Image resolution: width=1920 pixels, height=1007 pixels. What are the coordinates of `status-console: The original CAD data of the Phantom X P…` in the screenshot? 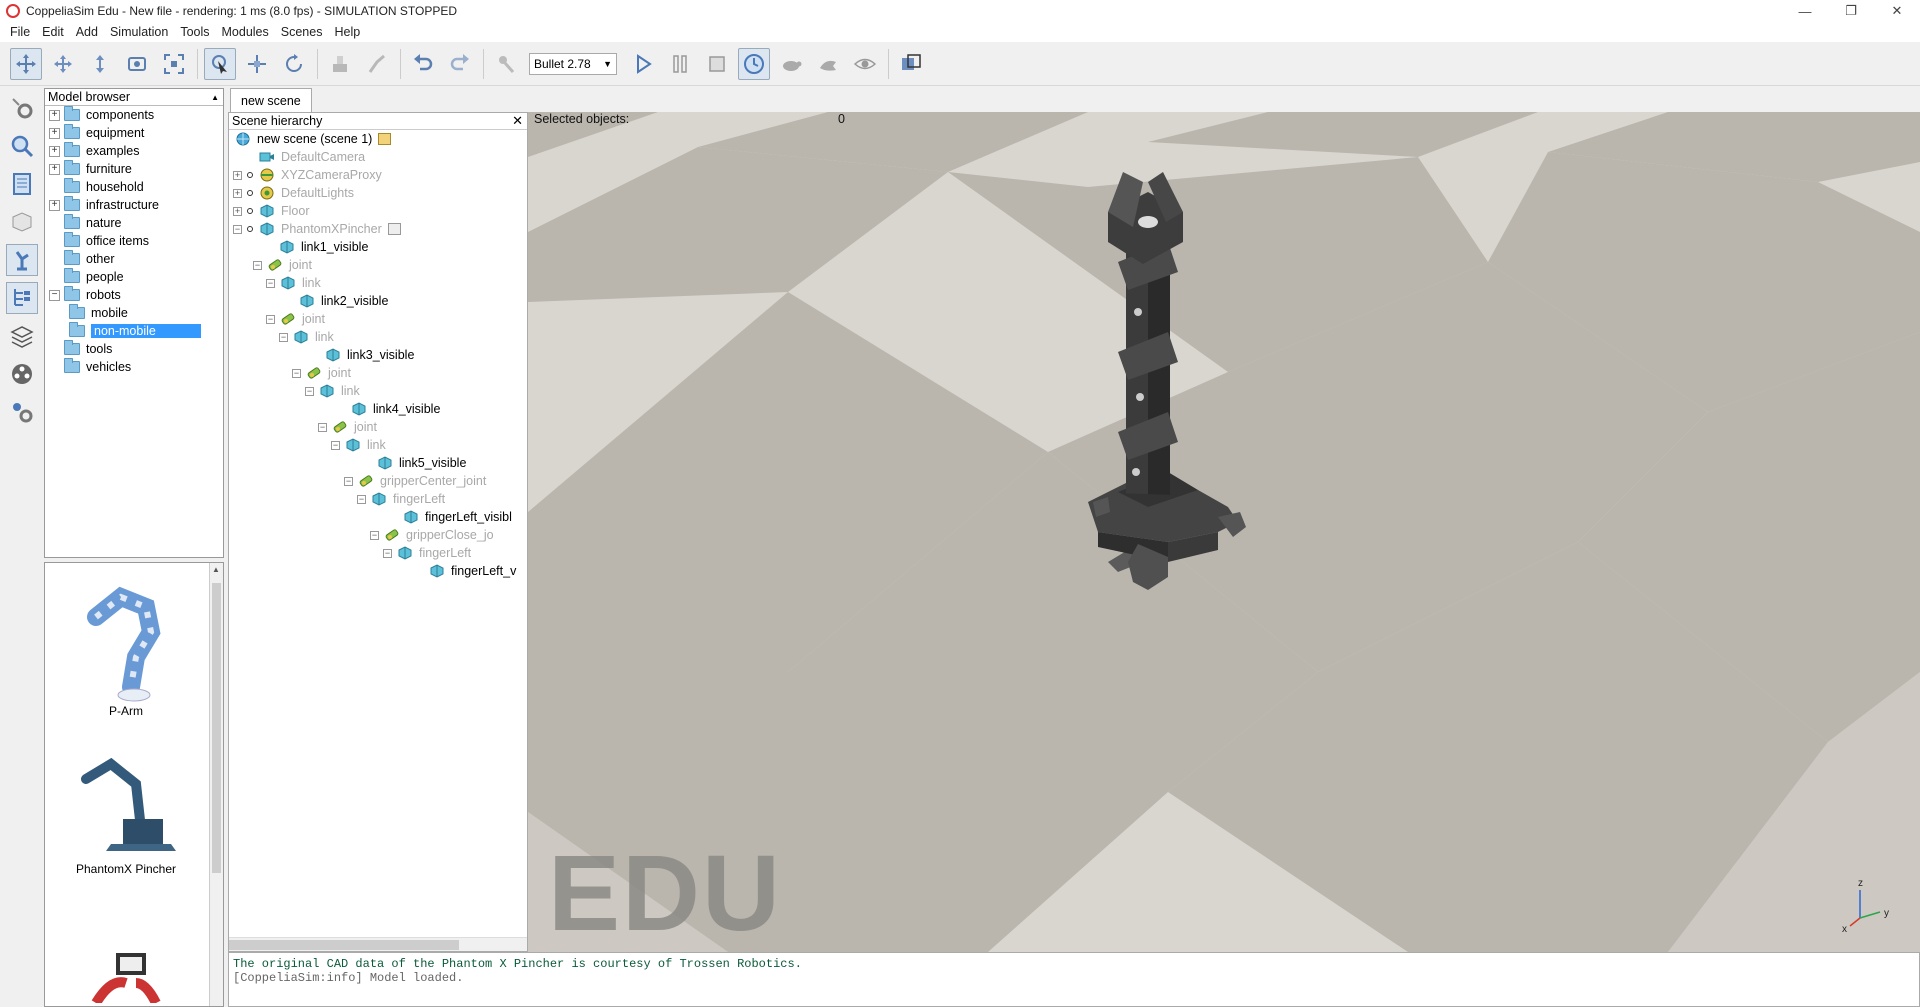 It's located at (1074, 979).